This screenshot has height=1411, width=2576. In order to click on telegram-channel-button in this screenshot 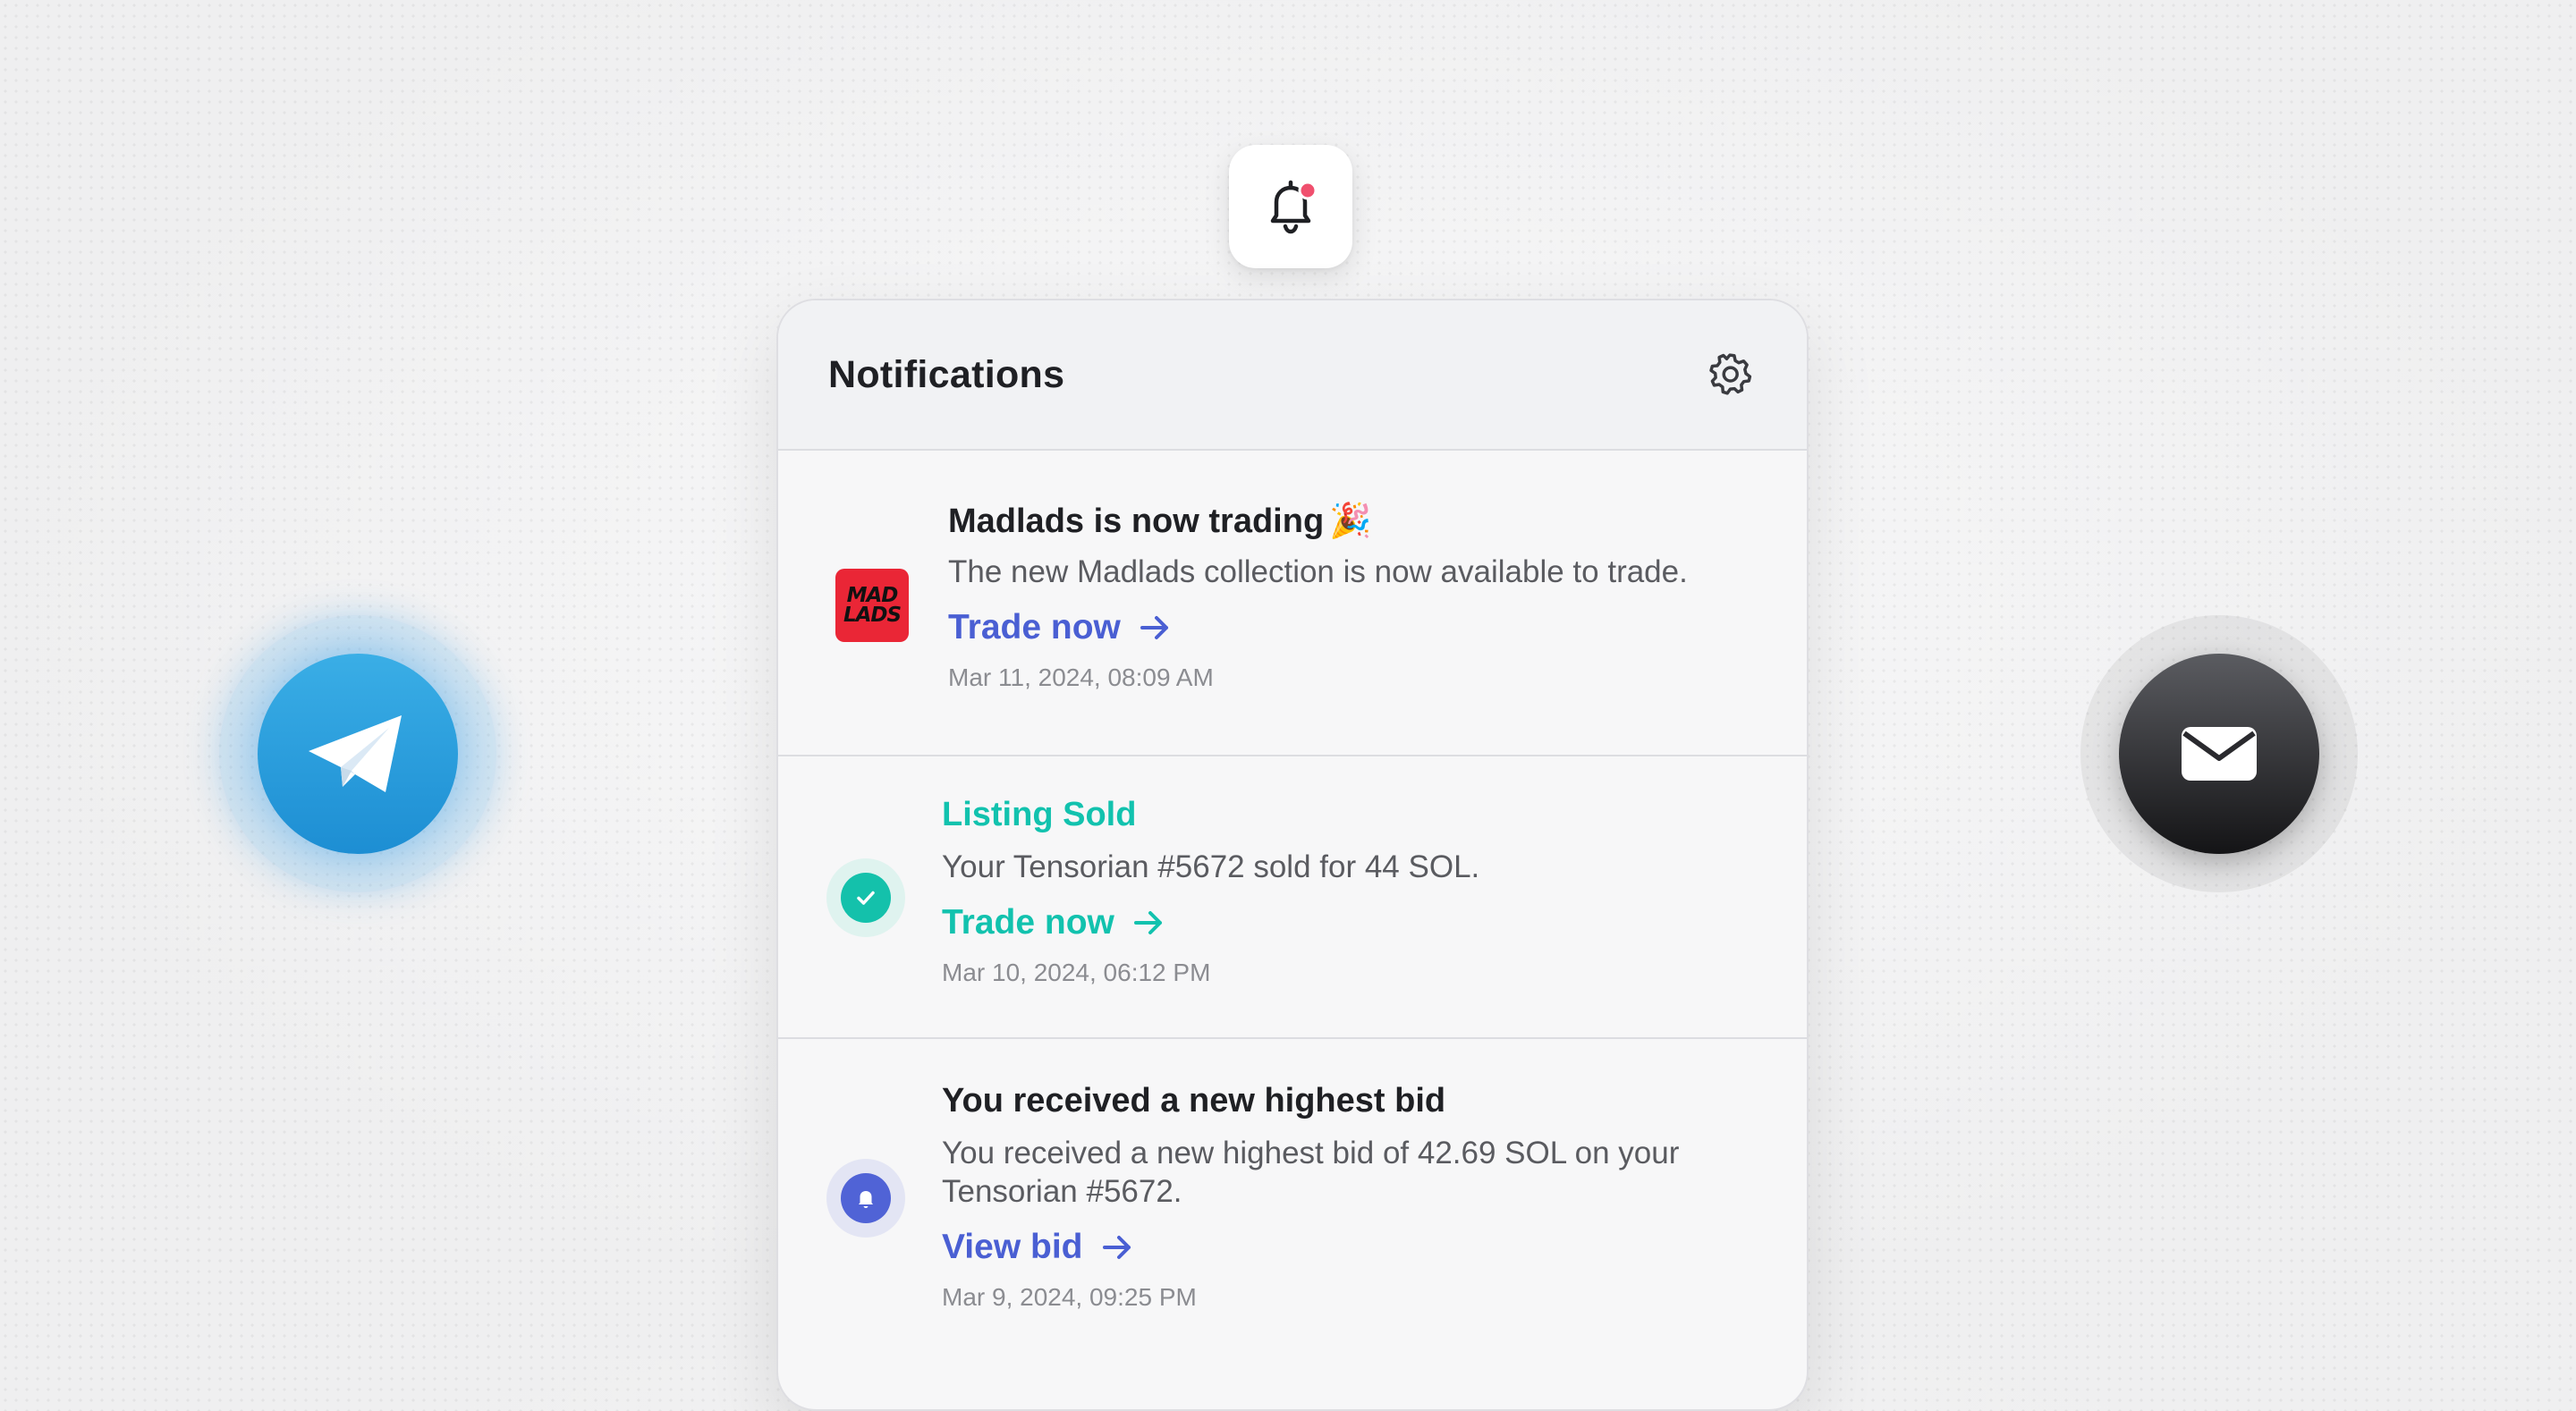, I will do `click(358, 754)`.